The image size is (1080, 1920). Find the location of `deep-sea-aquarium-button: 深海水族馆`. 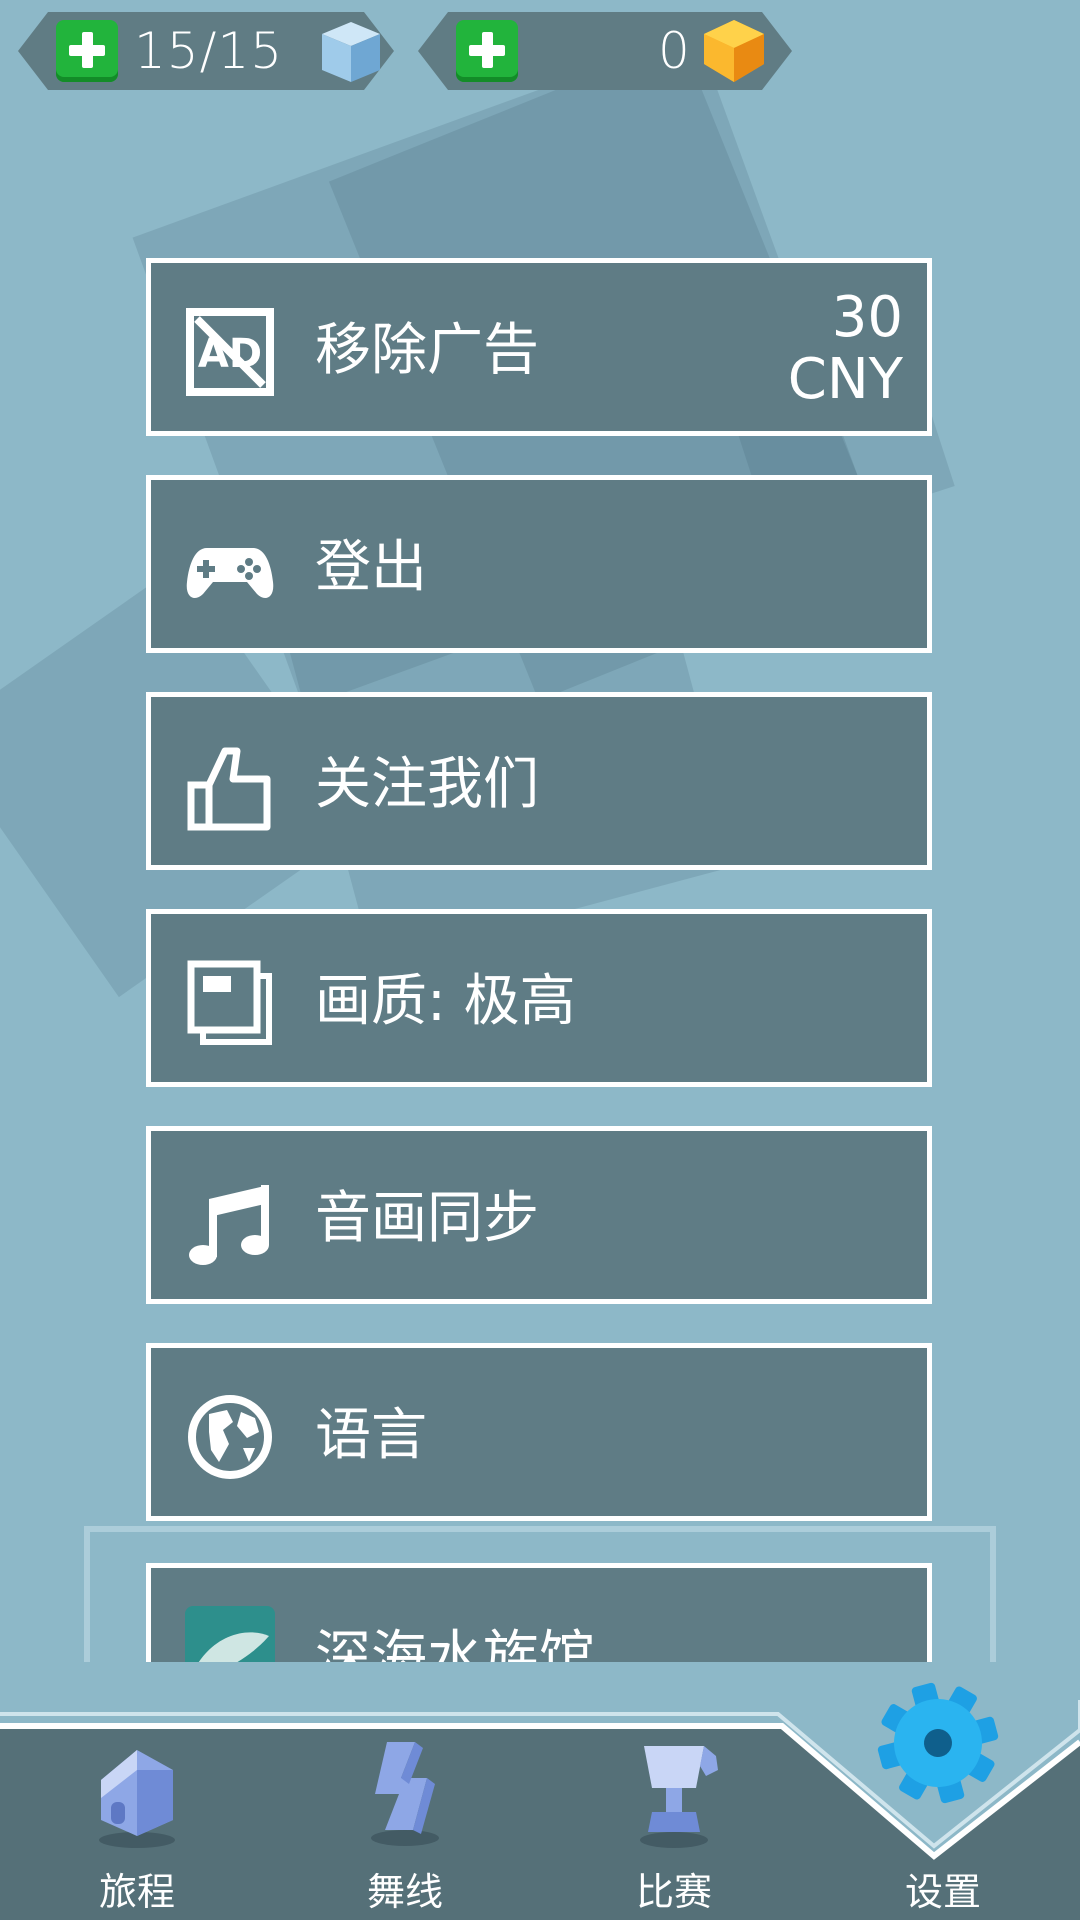

deep-sea-aquarium-button: 深海水族馆 is located at coordinates (539, 1612).